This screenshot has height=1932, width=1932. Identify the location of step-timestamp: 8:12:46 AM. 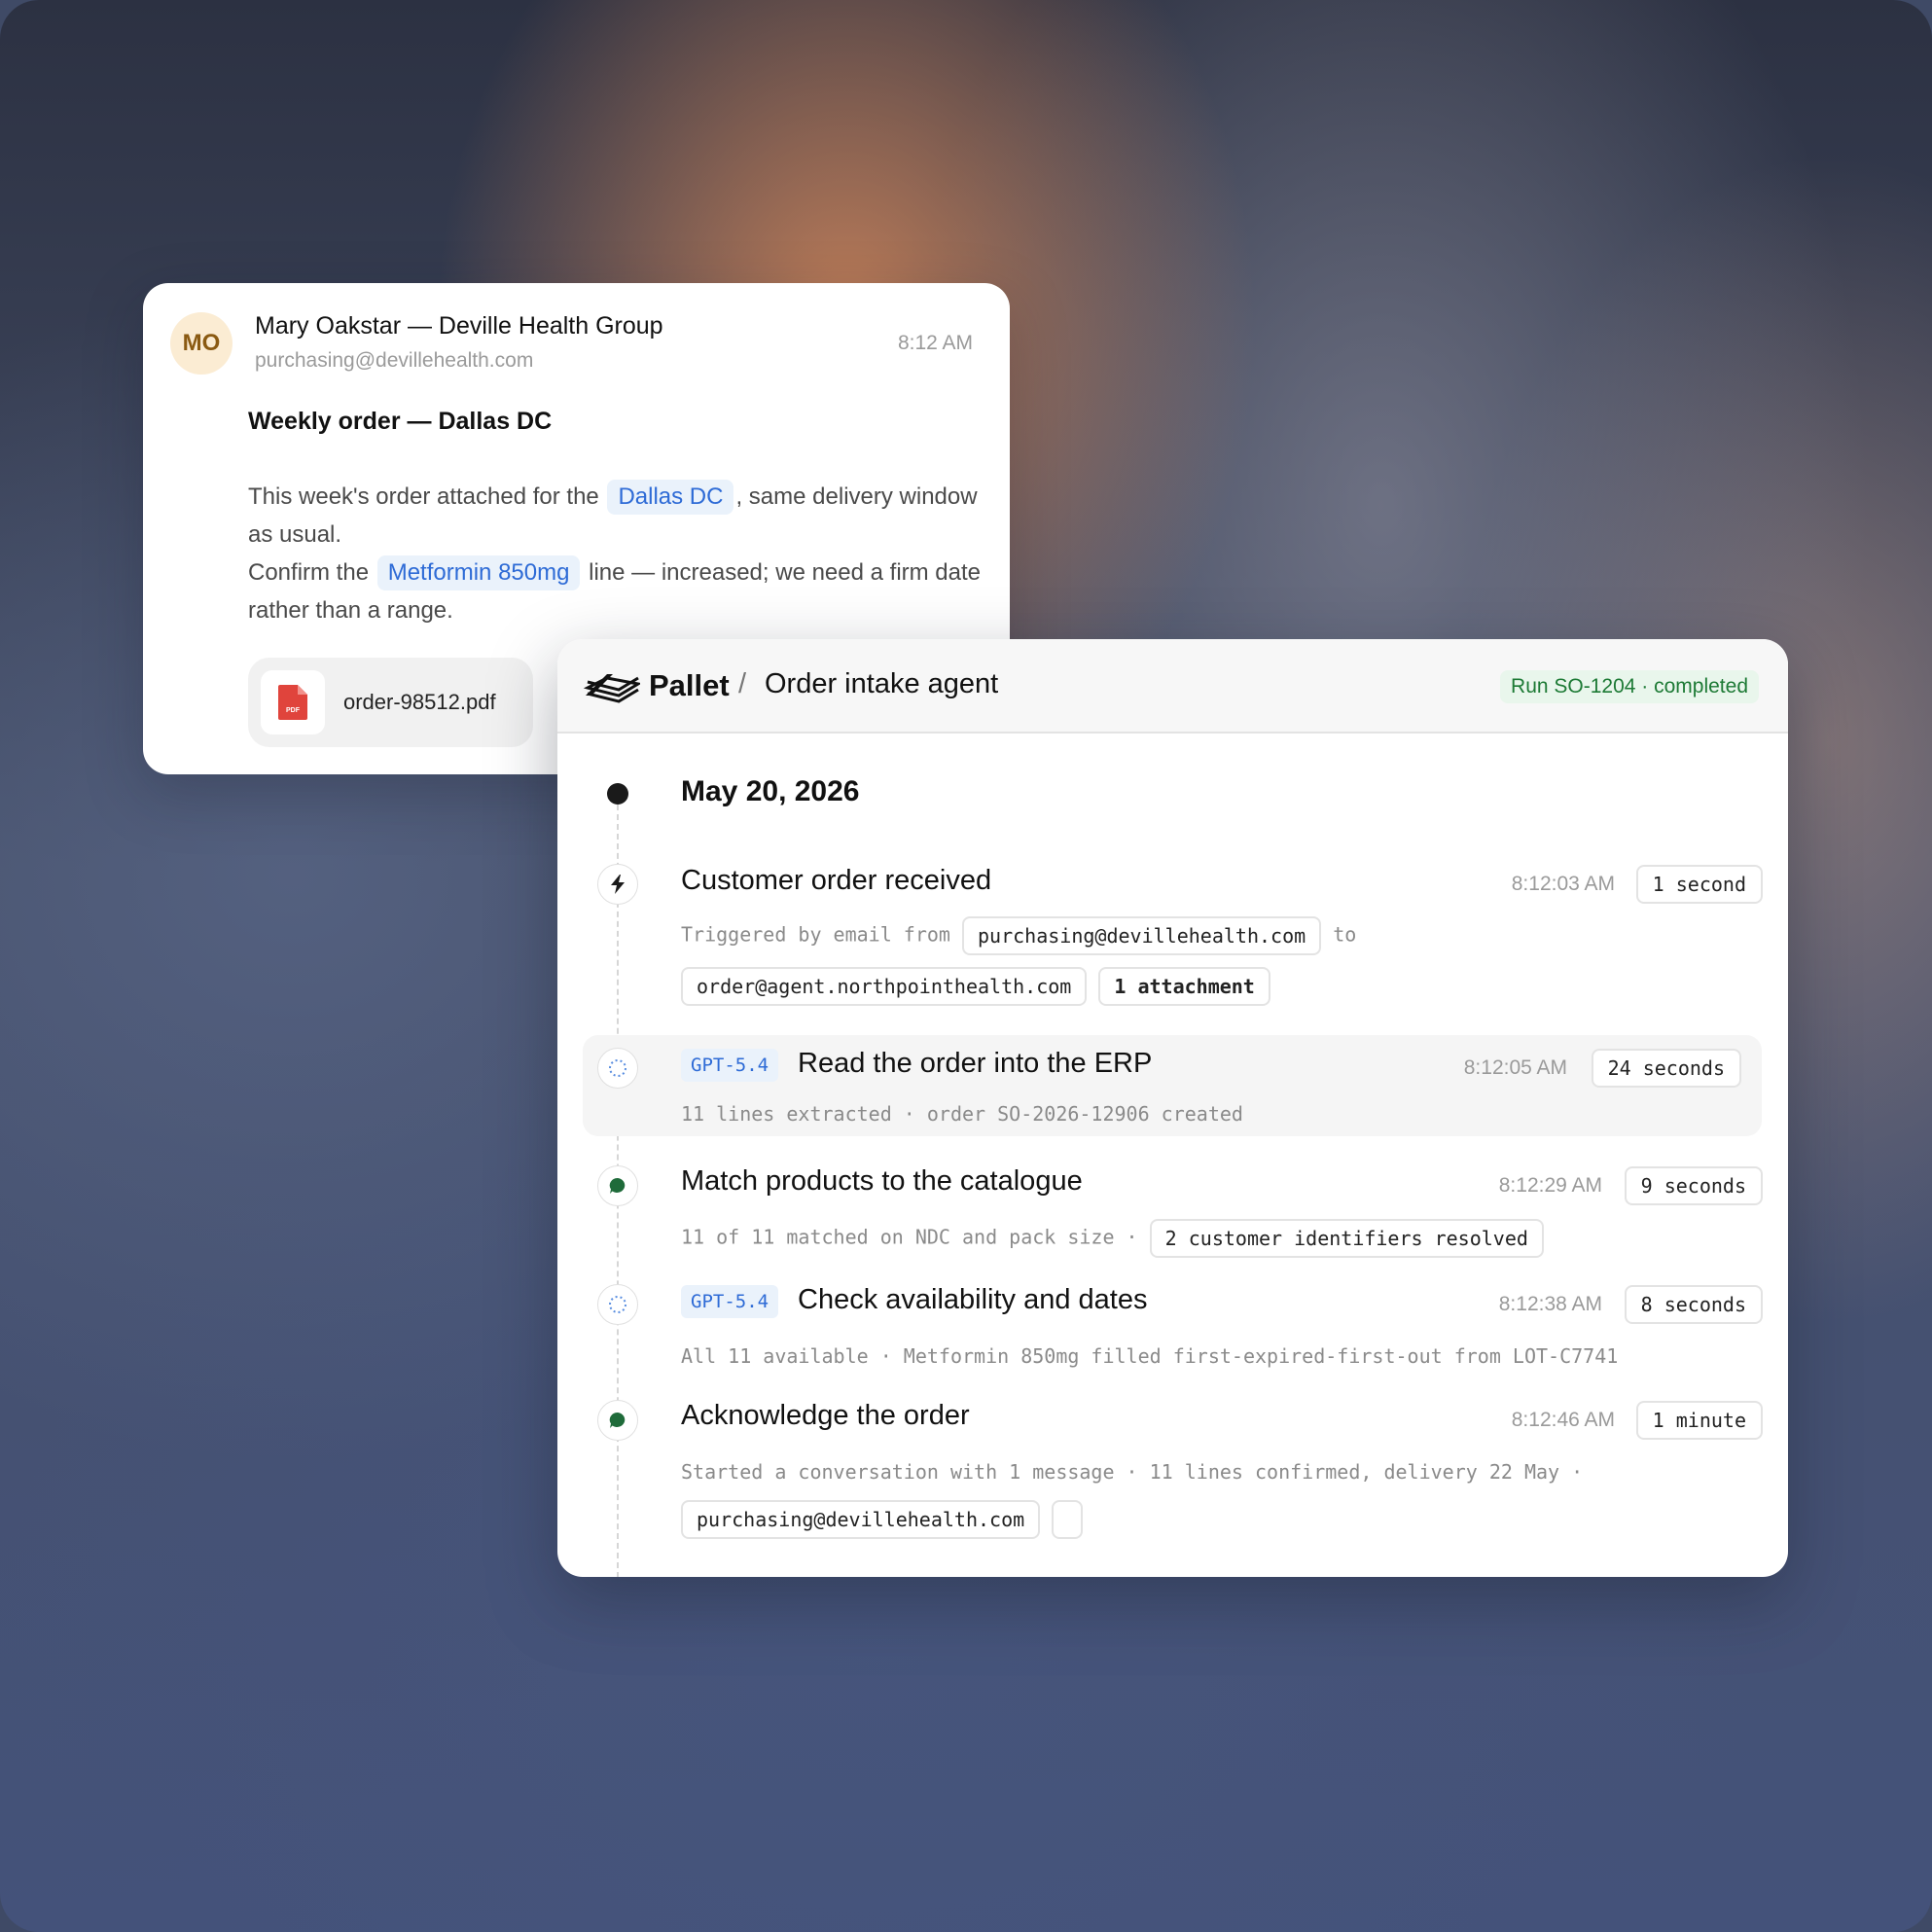
(1563, 1420).